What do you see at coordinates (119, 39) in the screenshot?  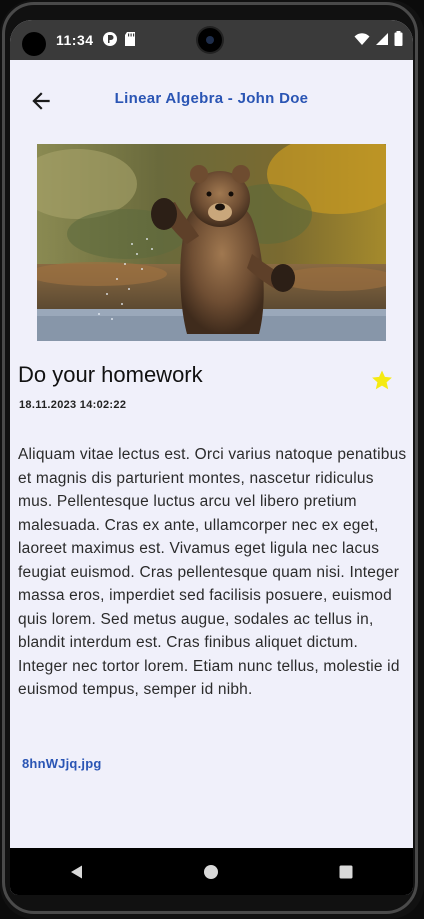 I see `status-notification-icons` at bounding box center [119, 39].